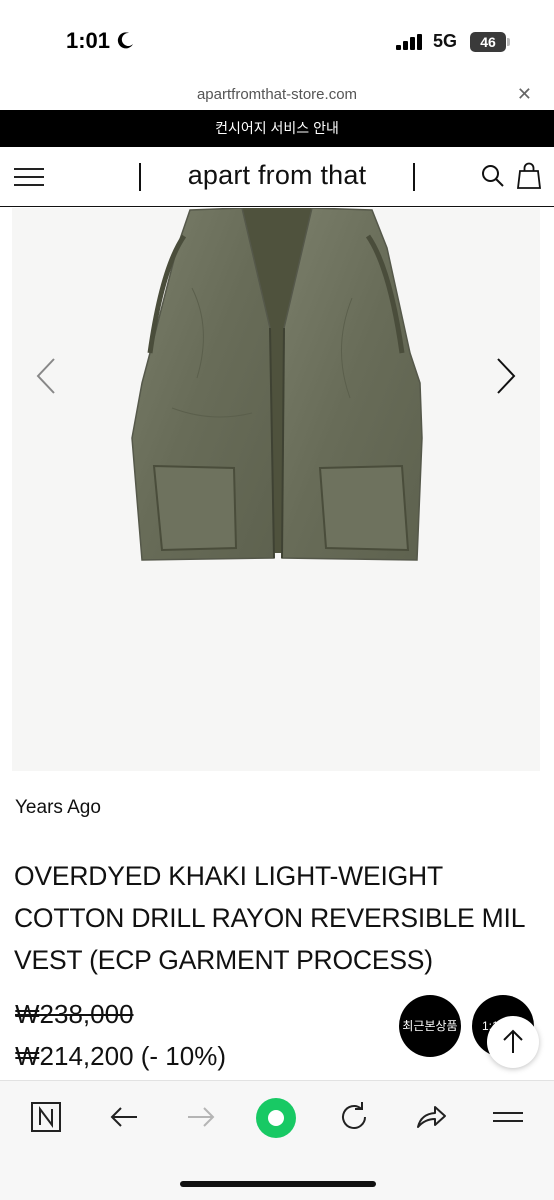 Image resolution: width=554 pixels, height=1200 pixels. Describe the element at coordinates (409, 42) in the screenshot. I see `signal-icon` at that location.